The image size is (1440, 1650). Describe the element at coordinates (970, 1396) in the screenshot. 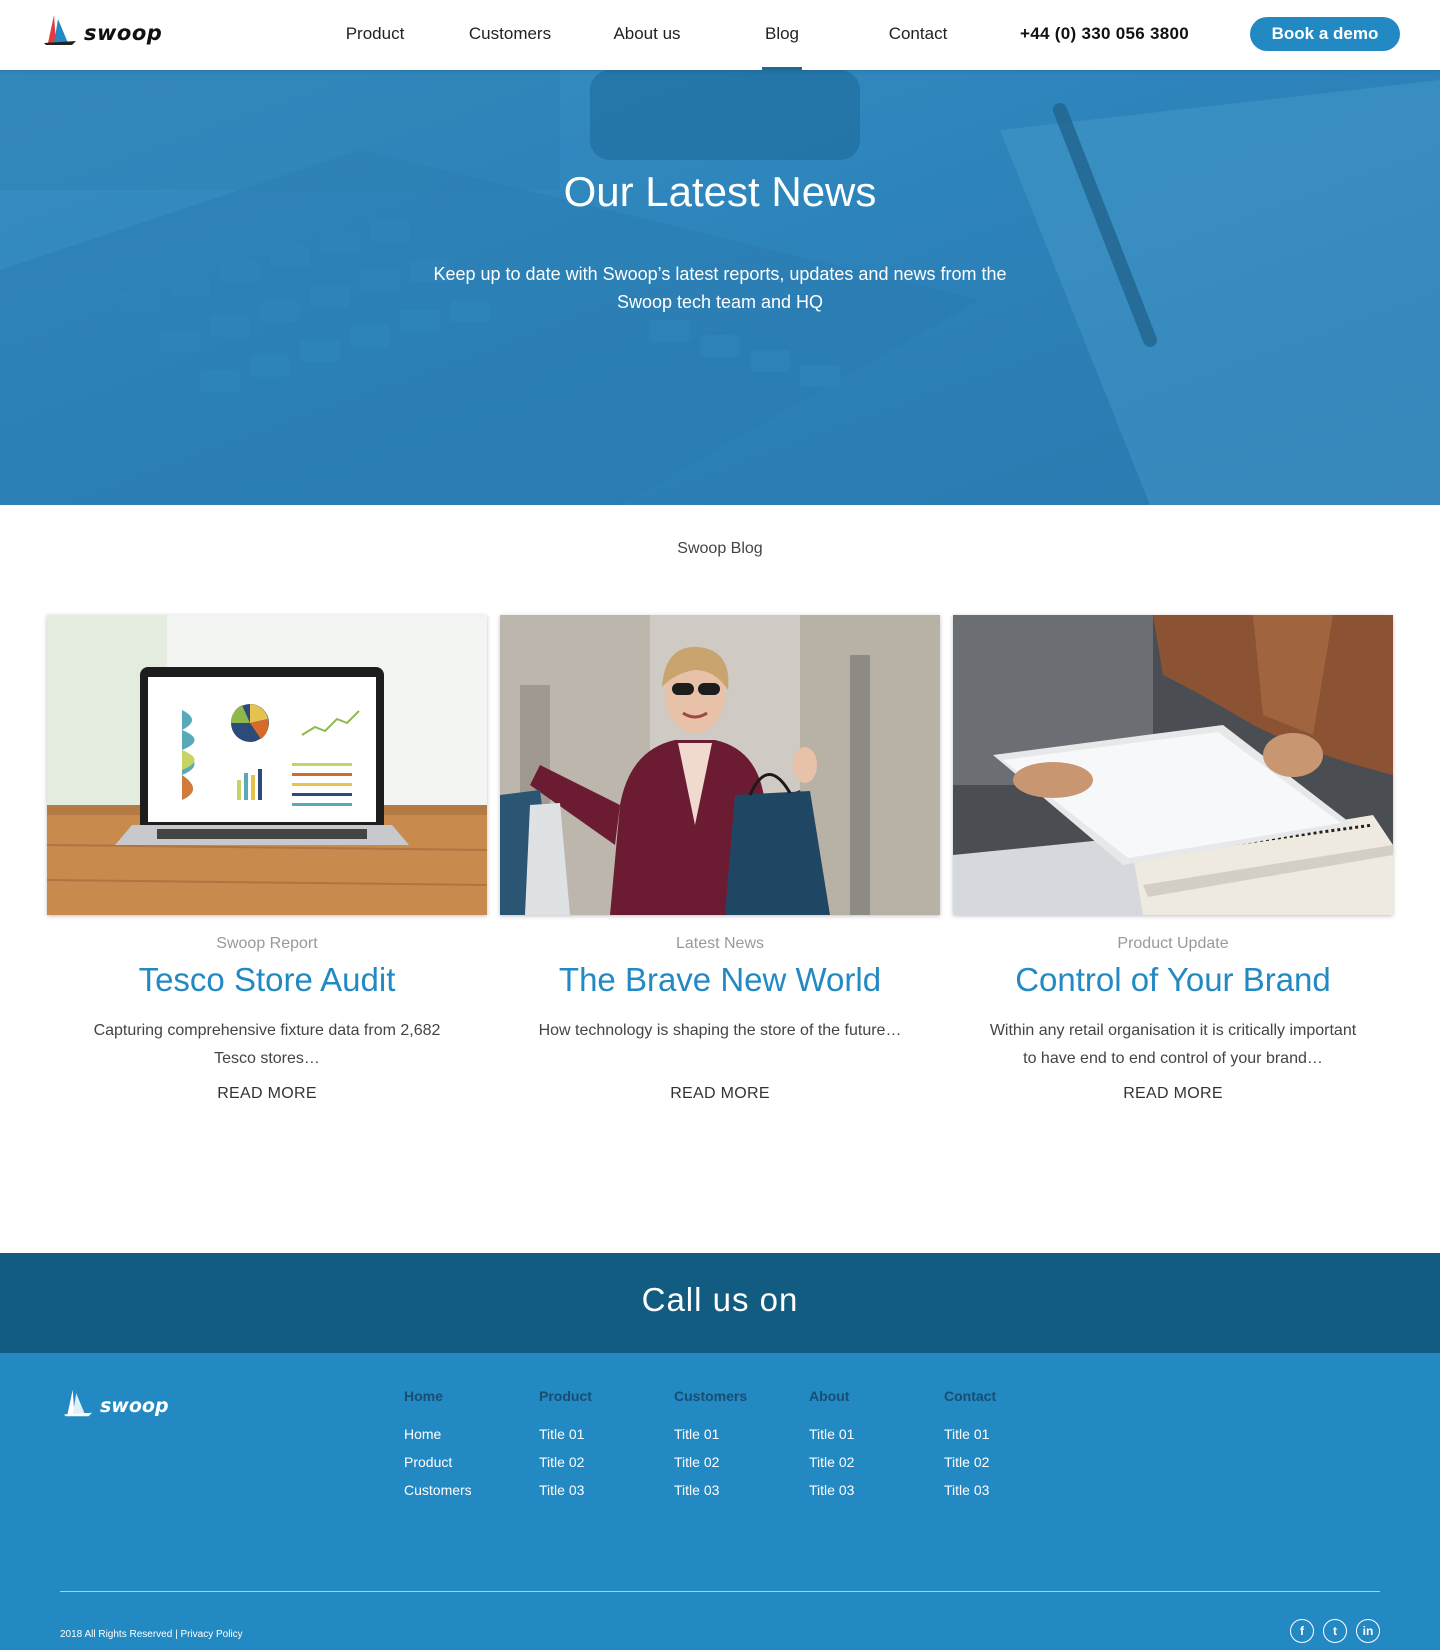

I see `footer-column-heading: Contact` at that location.